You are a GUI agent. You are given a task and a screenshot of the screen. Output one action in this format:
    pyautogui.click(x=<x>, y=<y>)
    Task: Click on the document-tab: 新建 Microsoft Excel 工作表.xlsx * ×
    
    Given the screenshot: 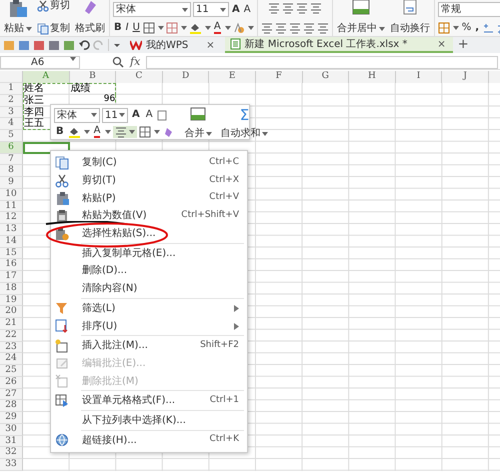 What is the action you would take?
    pyautogui.click(x=338, y=45)
    